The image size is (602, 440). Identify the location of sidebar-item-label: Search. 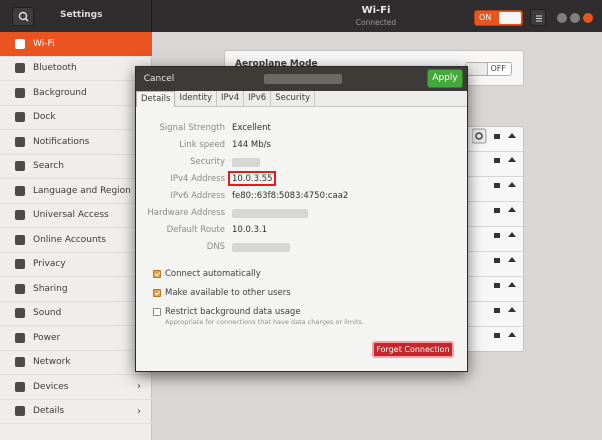
(48, 166).